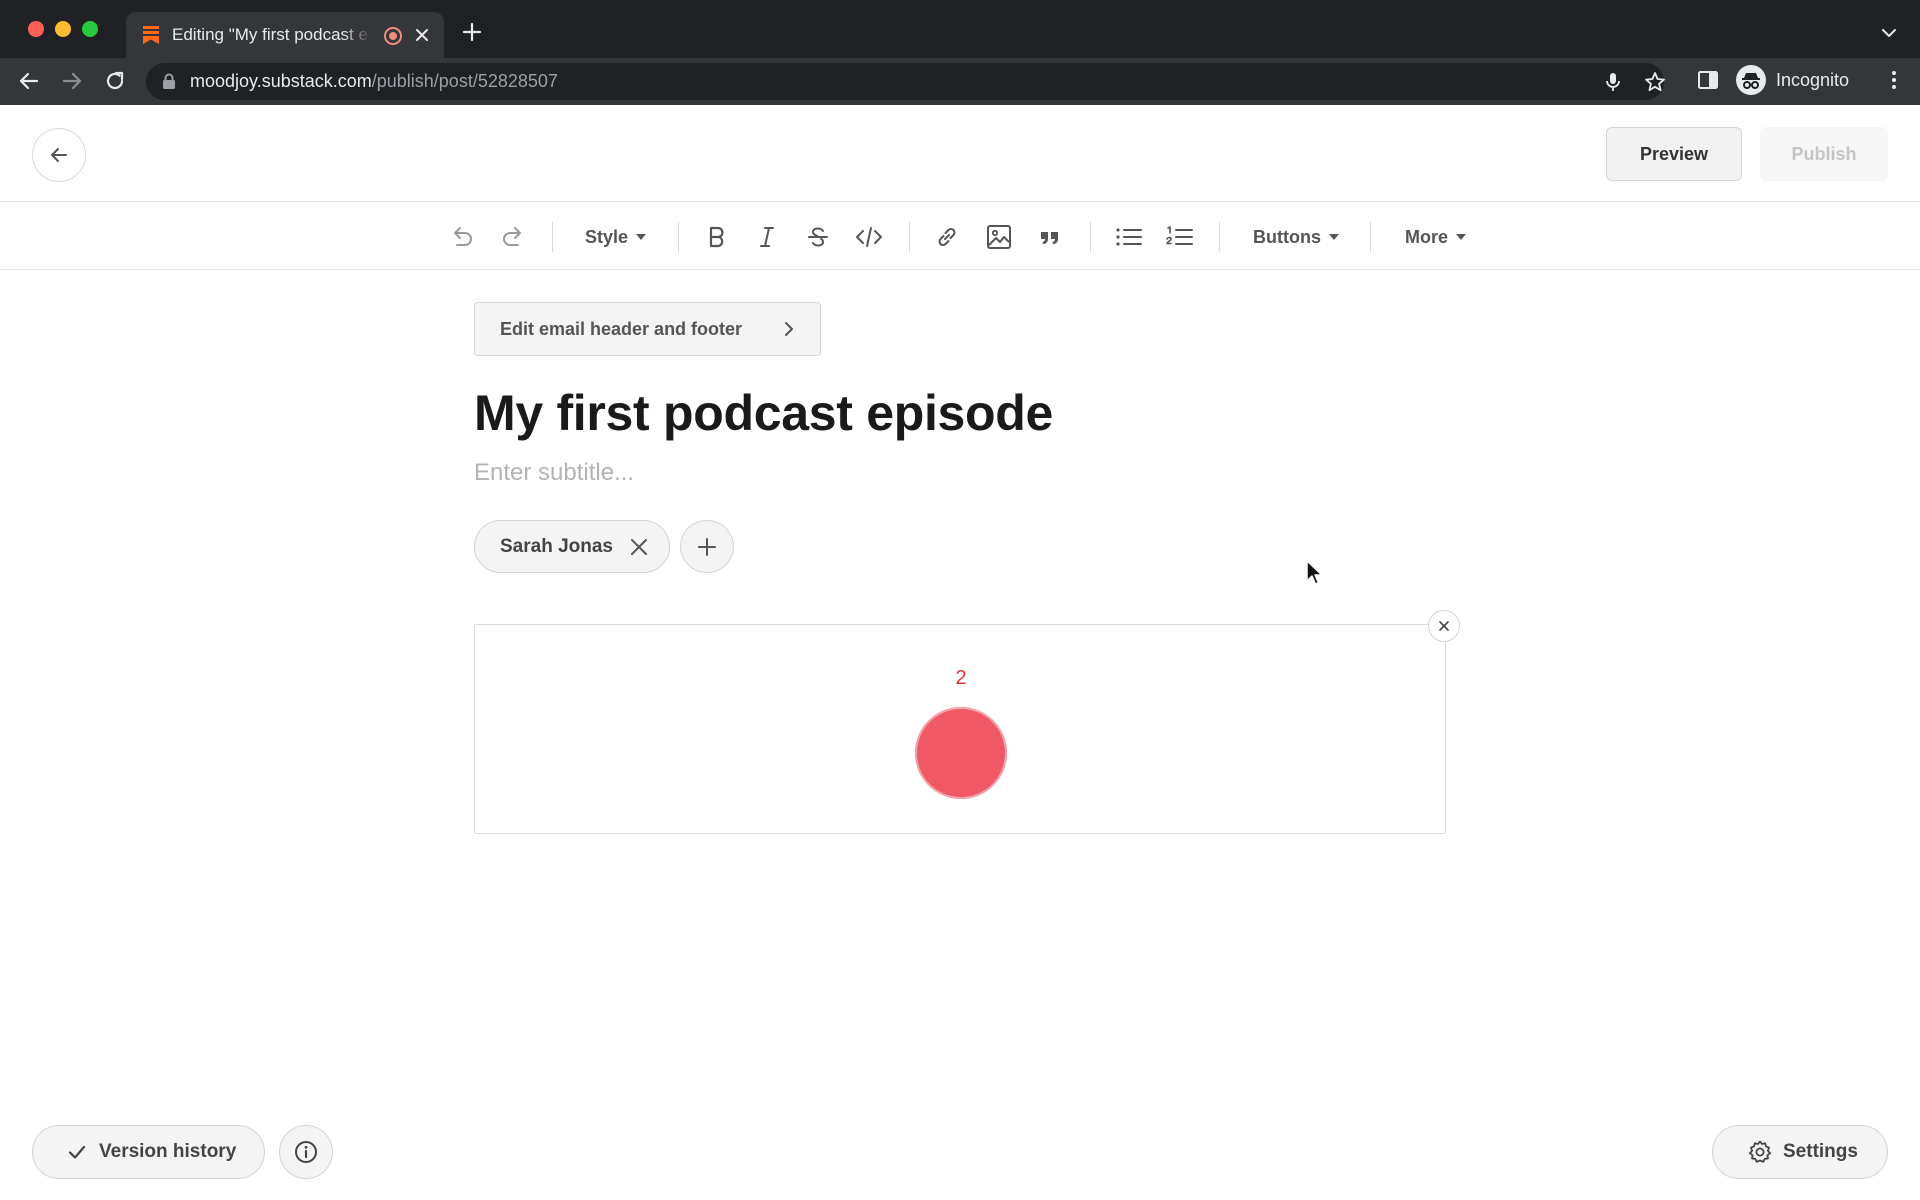 The height and width of the screenshot is (1200, 1920). Describe the element at coordinates (72, 81) in the screenshot. I see `forward-icon` at that location.